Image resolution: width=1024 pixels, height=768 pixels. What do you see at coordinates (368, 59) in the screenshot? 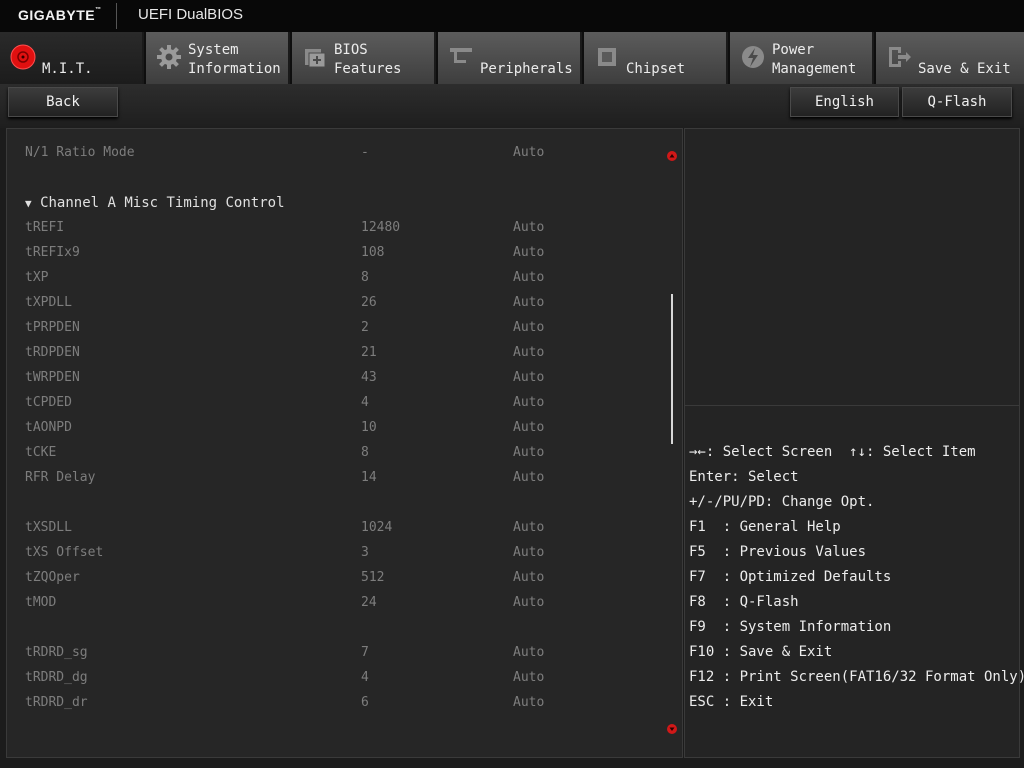
I see `tab-bios-features-label: BIOS Features` at bounding box center [368, 59].